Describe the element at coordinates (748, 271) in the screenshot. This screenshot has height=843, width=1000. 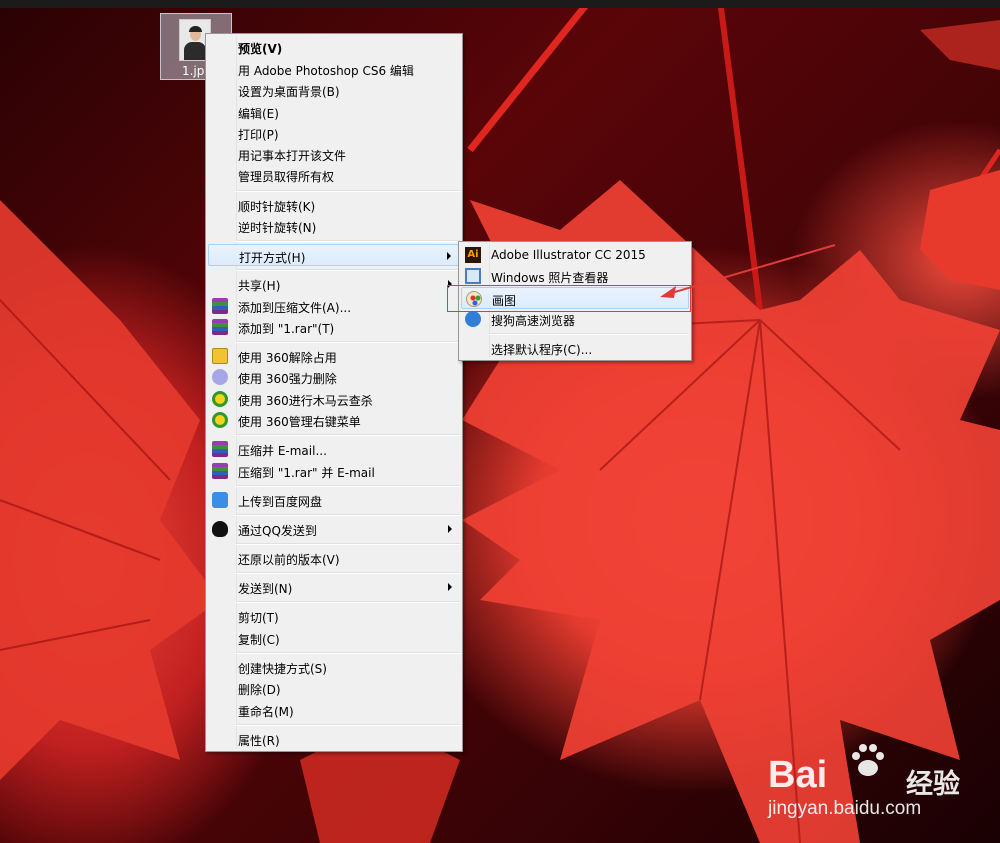
I see `annotation-arrow-icon` at that location.